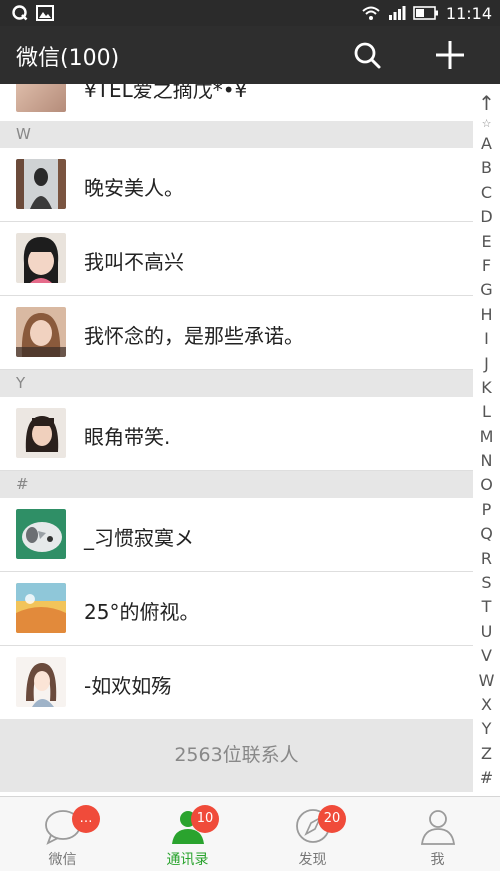  I want to click on list-item: -如欢如殇, so click(236, 682).